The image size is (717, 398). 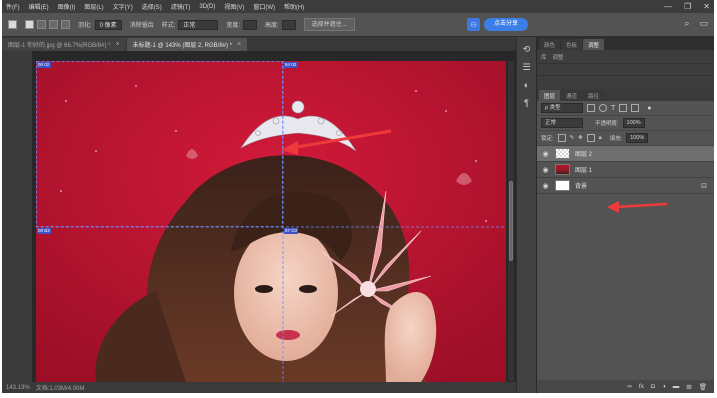 I want to click on menu-file: 件(F), so click(x=13, y=6).